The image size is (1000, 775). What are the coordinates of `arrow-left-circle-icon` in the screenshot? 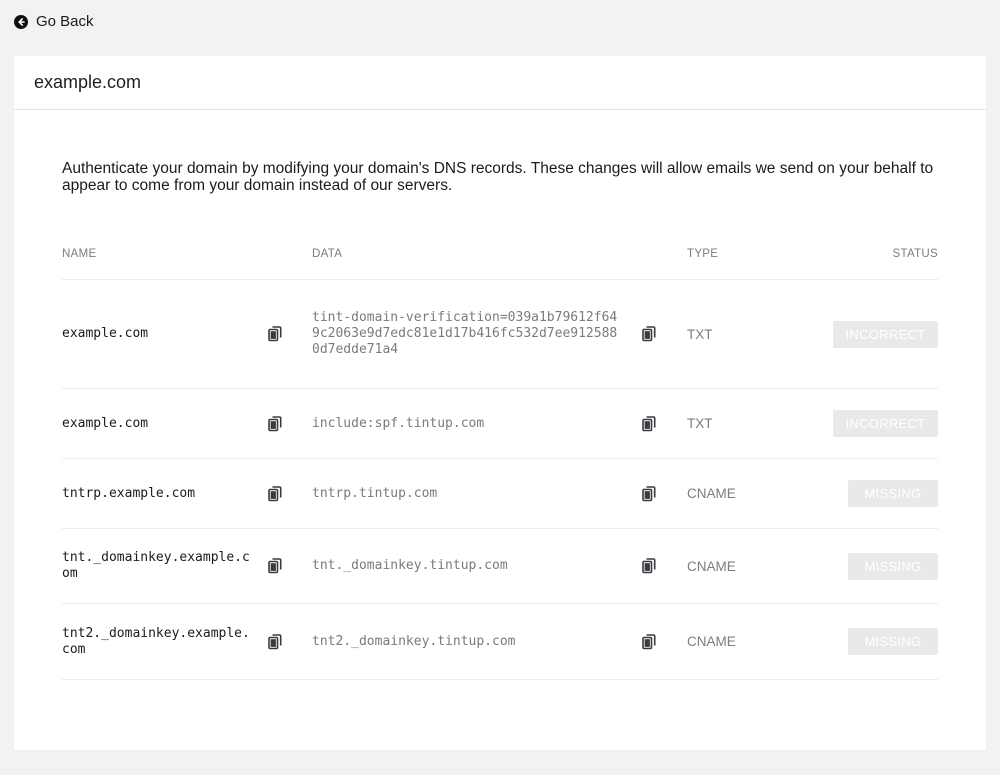 It's located at (21, 21).